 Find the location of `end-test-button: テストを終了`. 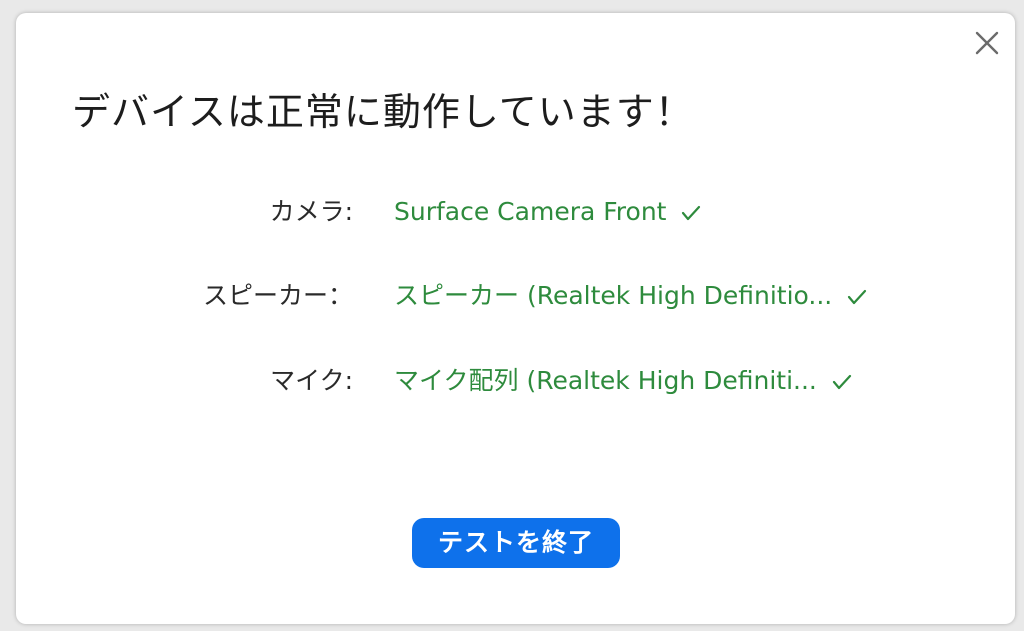

end-test-button: テストを終了 is located at coordinates (516, 543).